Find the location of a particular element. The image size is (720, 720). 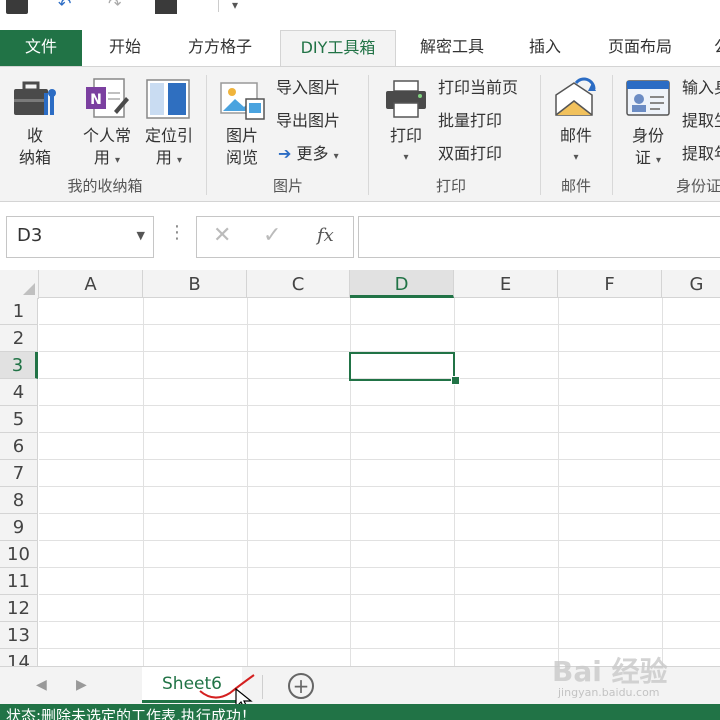

row-header-12: 12 is located at coordinates (19, 608).